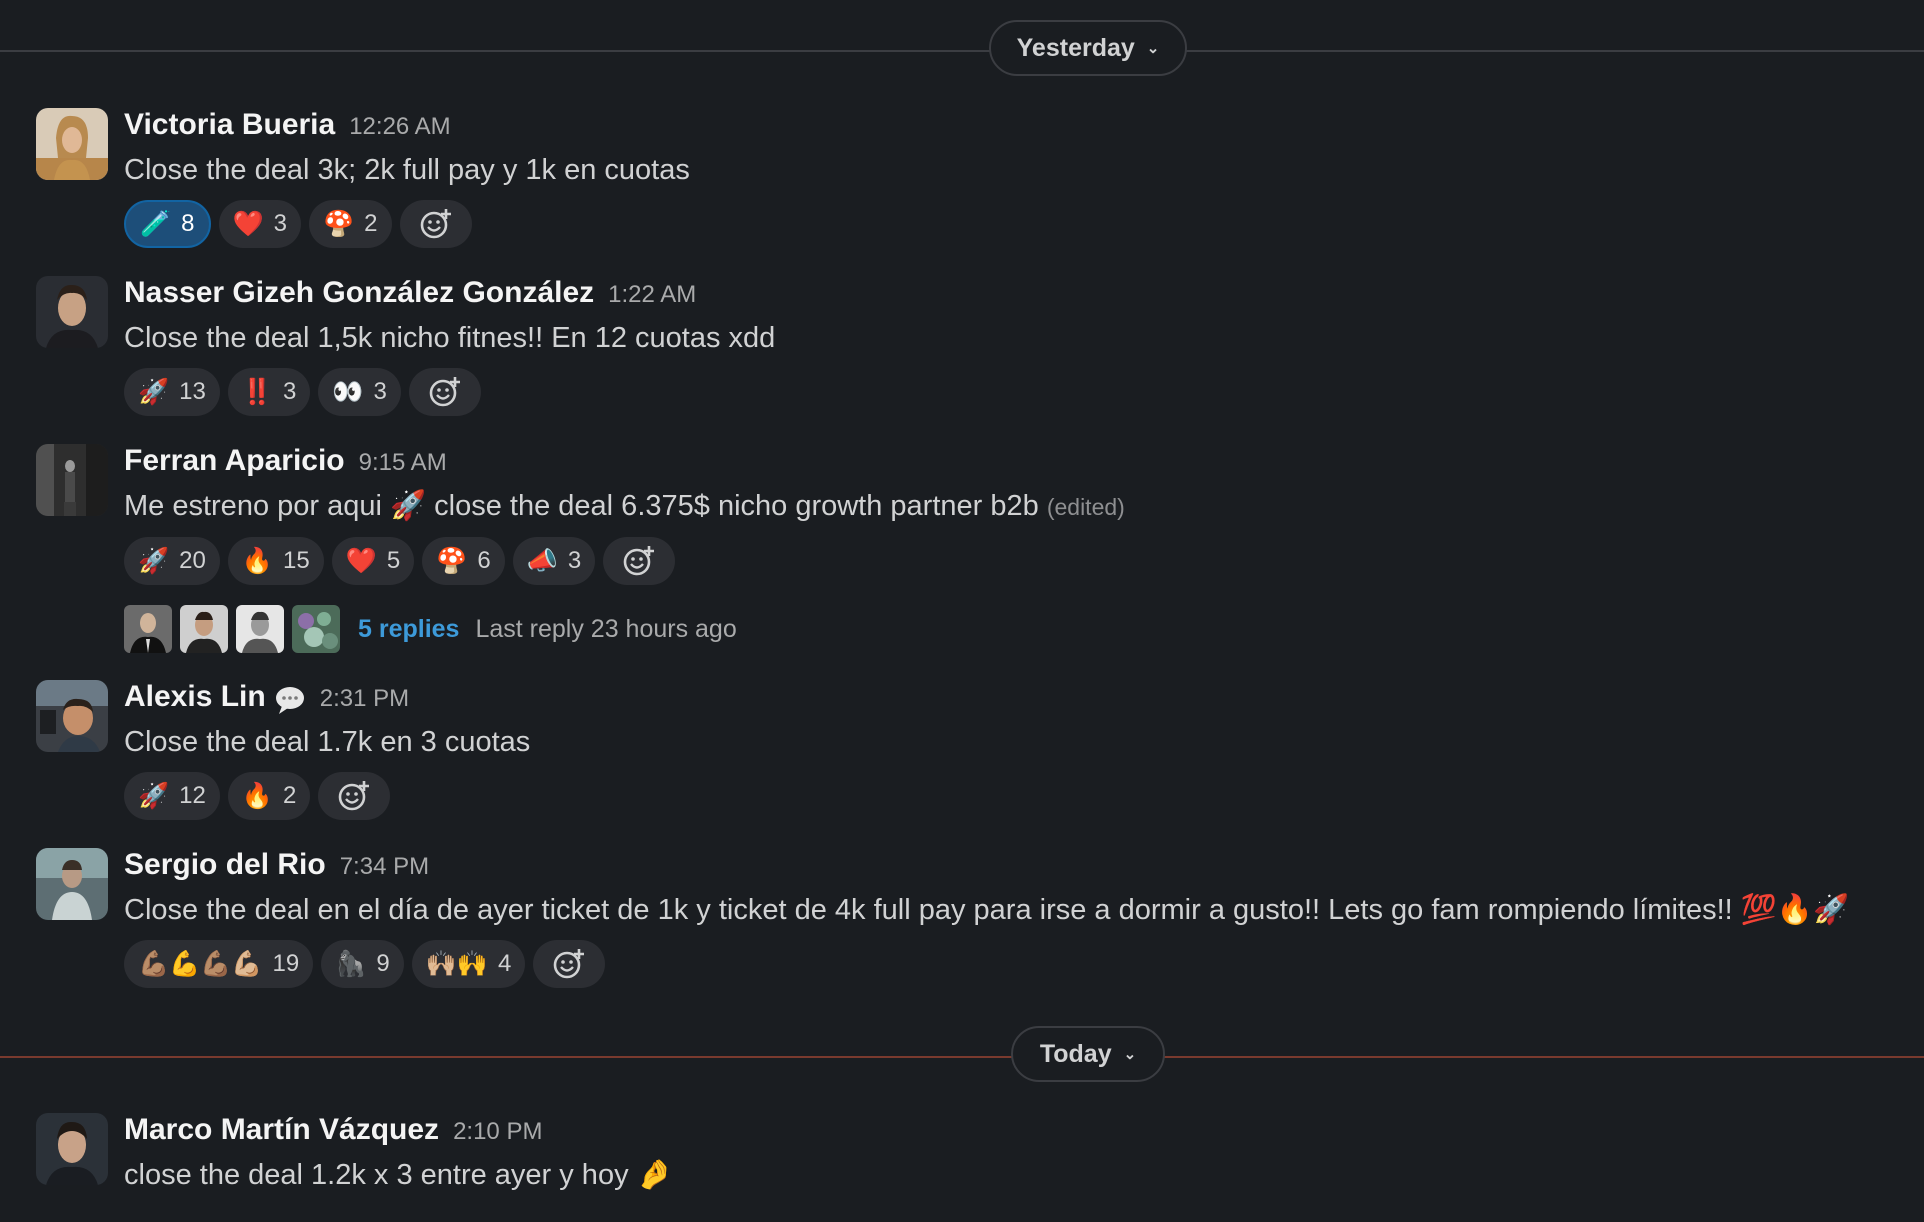 Image resolution: width=1924 pixels, height=1222 pixels. I want to click on timestamp: 2:31 PM, so click(364, 699).